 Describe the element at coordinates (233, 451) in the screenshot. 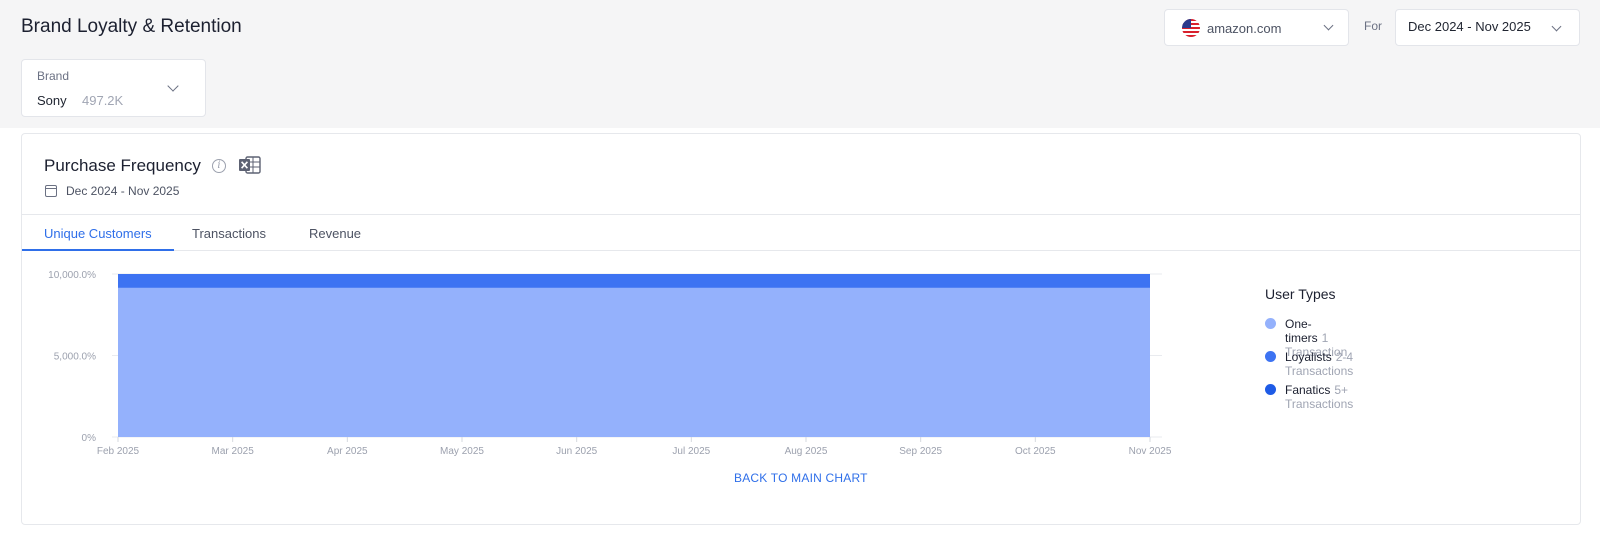

I see `x-tick-label: Mar 2025` at that location.